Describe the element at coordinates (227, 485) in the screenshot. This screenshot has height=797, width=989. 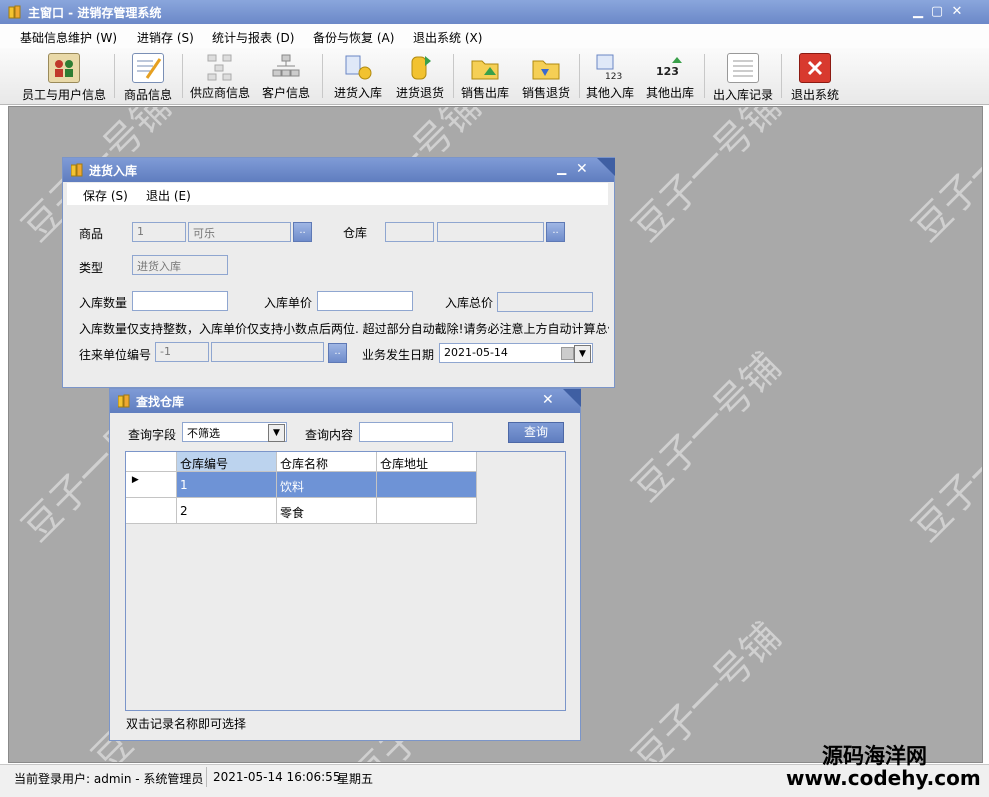
I see `table-cell: 1` at that location.